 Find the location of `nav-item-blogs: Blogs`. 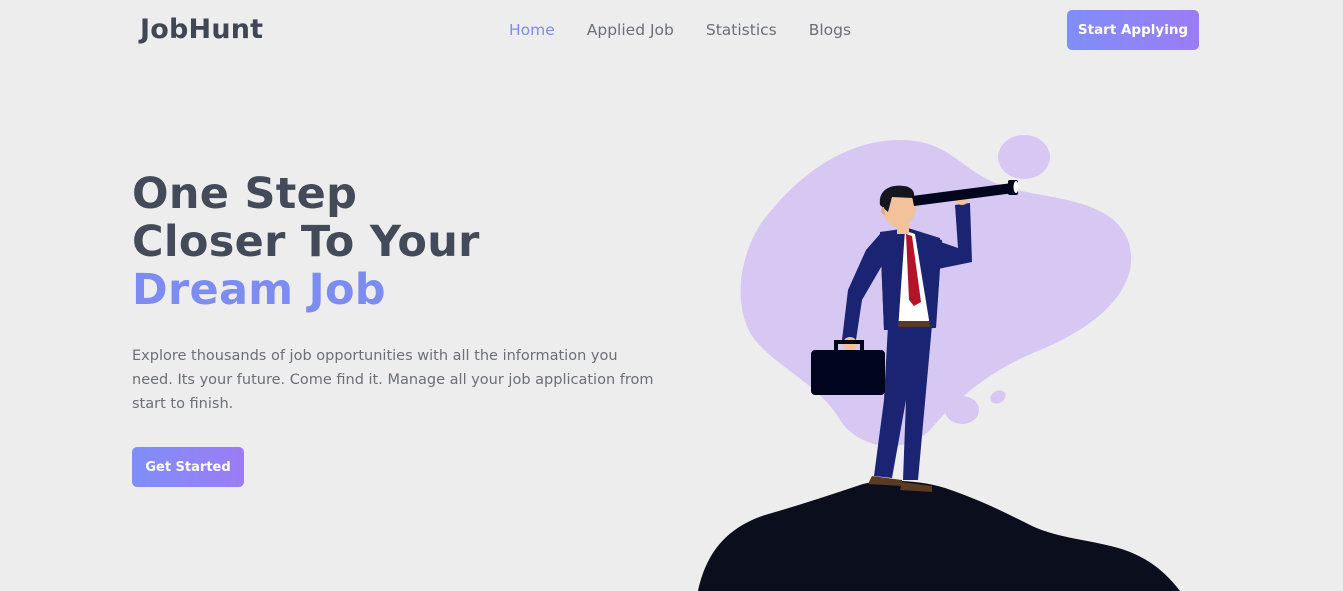

nav-item-blogs: Blogs is located at coordinates (830, 30).